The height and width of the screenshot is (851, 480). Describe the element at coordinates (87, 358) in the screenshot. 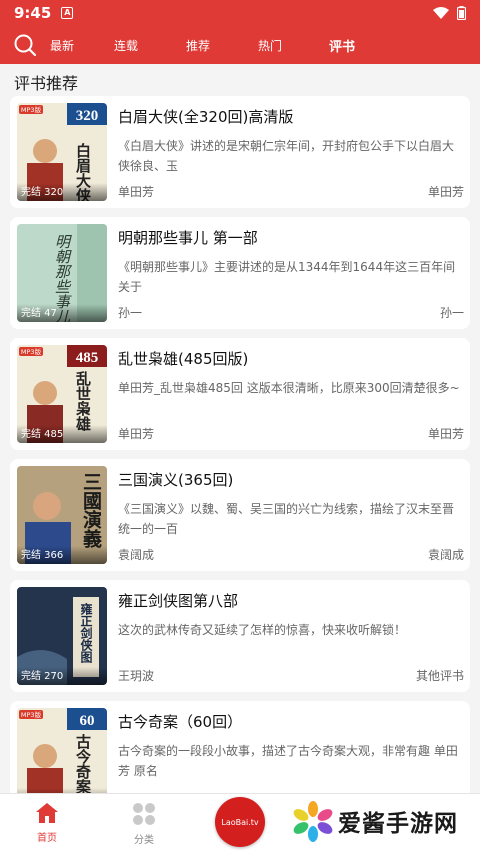

I see `cover-number: 485` at that location.